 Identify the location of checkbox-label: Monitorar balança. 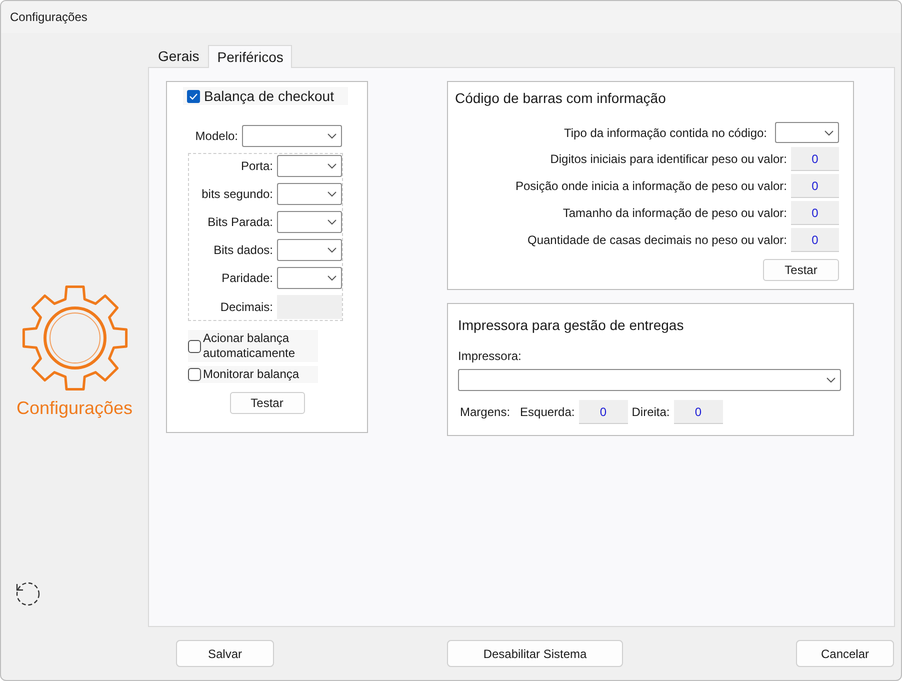
(251, 374).